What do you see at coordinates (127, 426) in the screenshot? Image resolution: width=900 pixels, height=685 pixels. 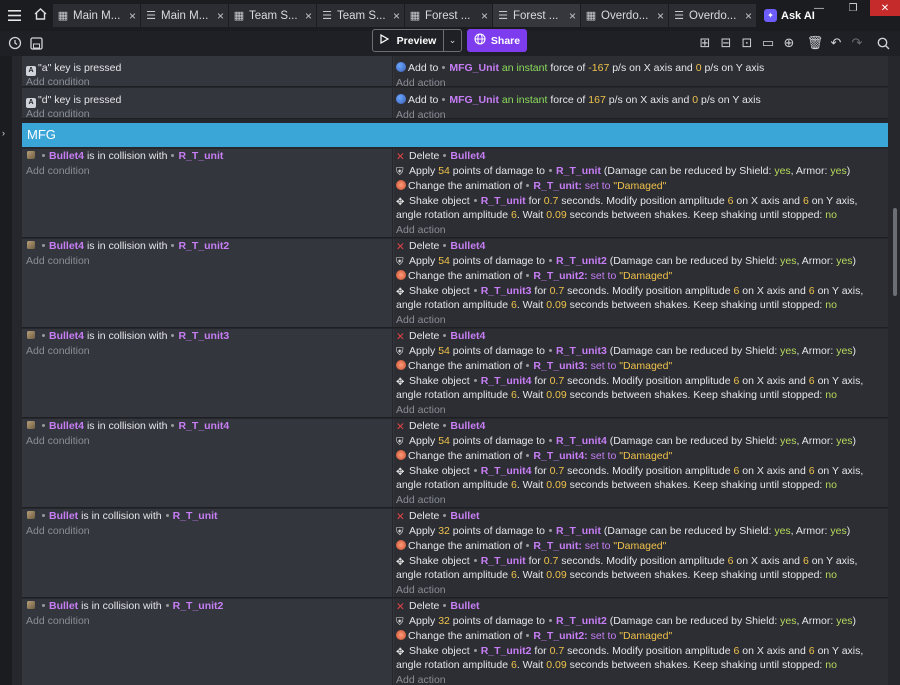 I see `collision-condition: Bullet4 is in collision with R_T_unit4` at bounding box center [127, 426].